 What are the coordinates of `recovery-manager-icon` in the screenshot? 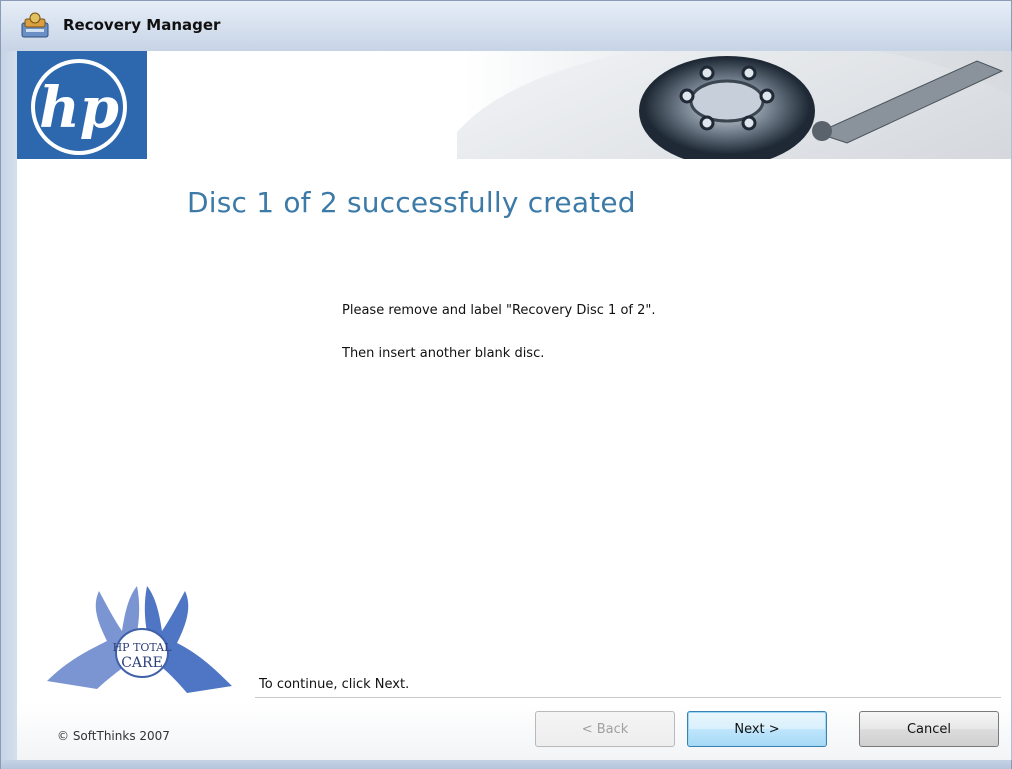 It's located at (35, 25).